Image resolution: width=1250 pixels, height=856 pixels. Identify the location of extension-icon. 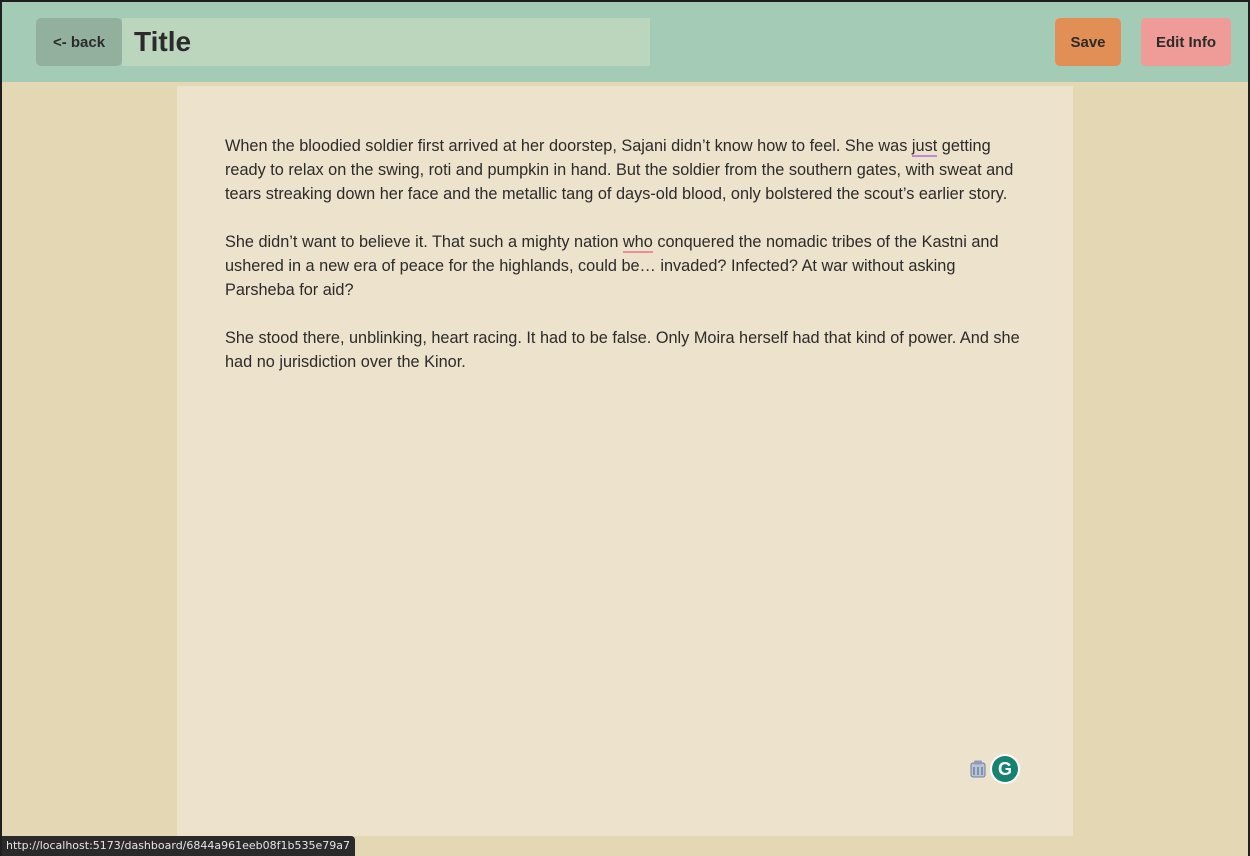
(978, 769).